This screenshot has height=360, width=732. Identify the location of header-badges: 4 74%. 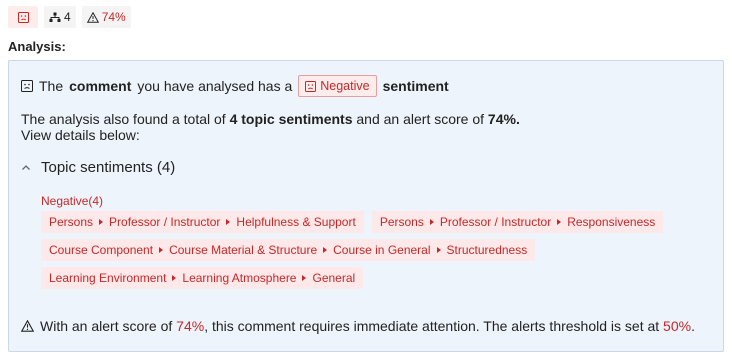
(69, 17).